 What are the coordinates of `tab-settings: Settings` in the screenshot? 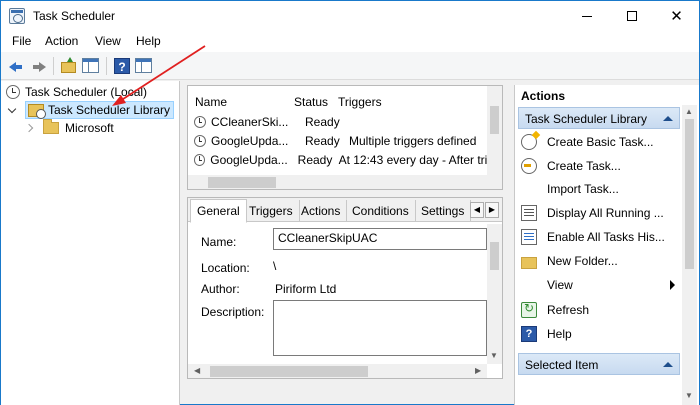 It's located at (443, 211).